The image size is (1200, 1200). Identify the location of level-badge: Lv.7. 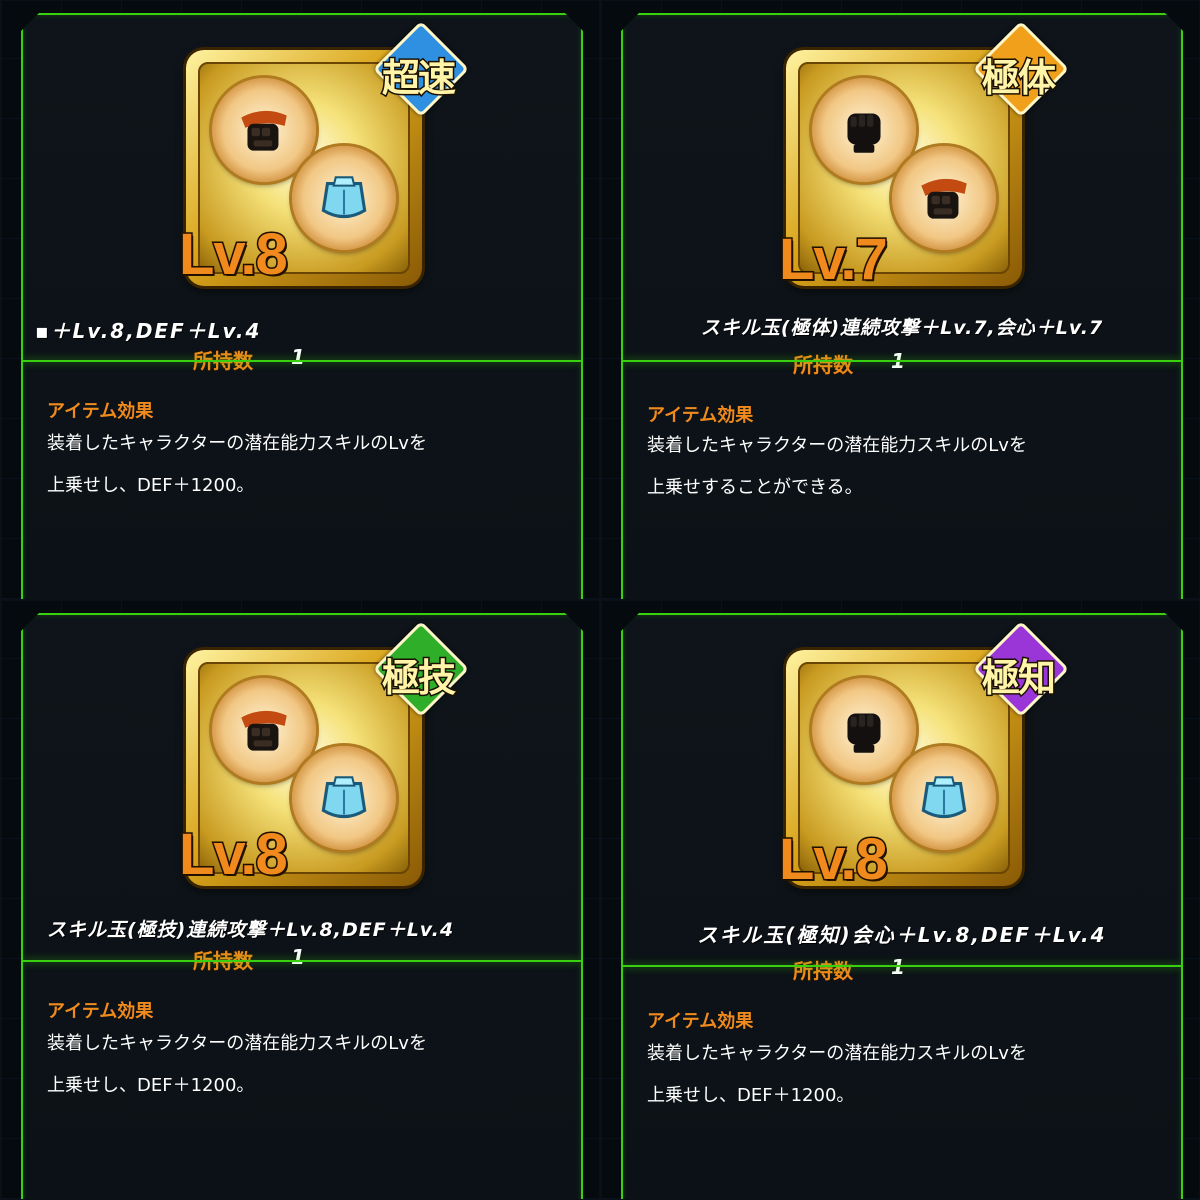
(833, 259).